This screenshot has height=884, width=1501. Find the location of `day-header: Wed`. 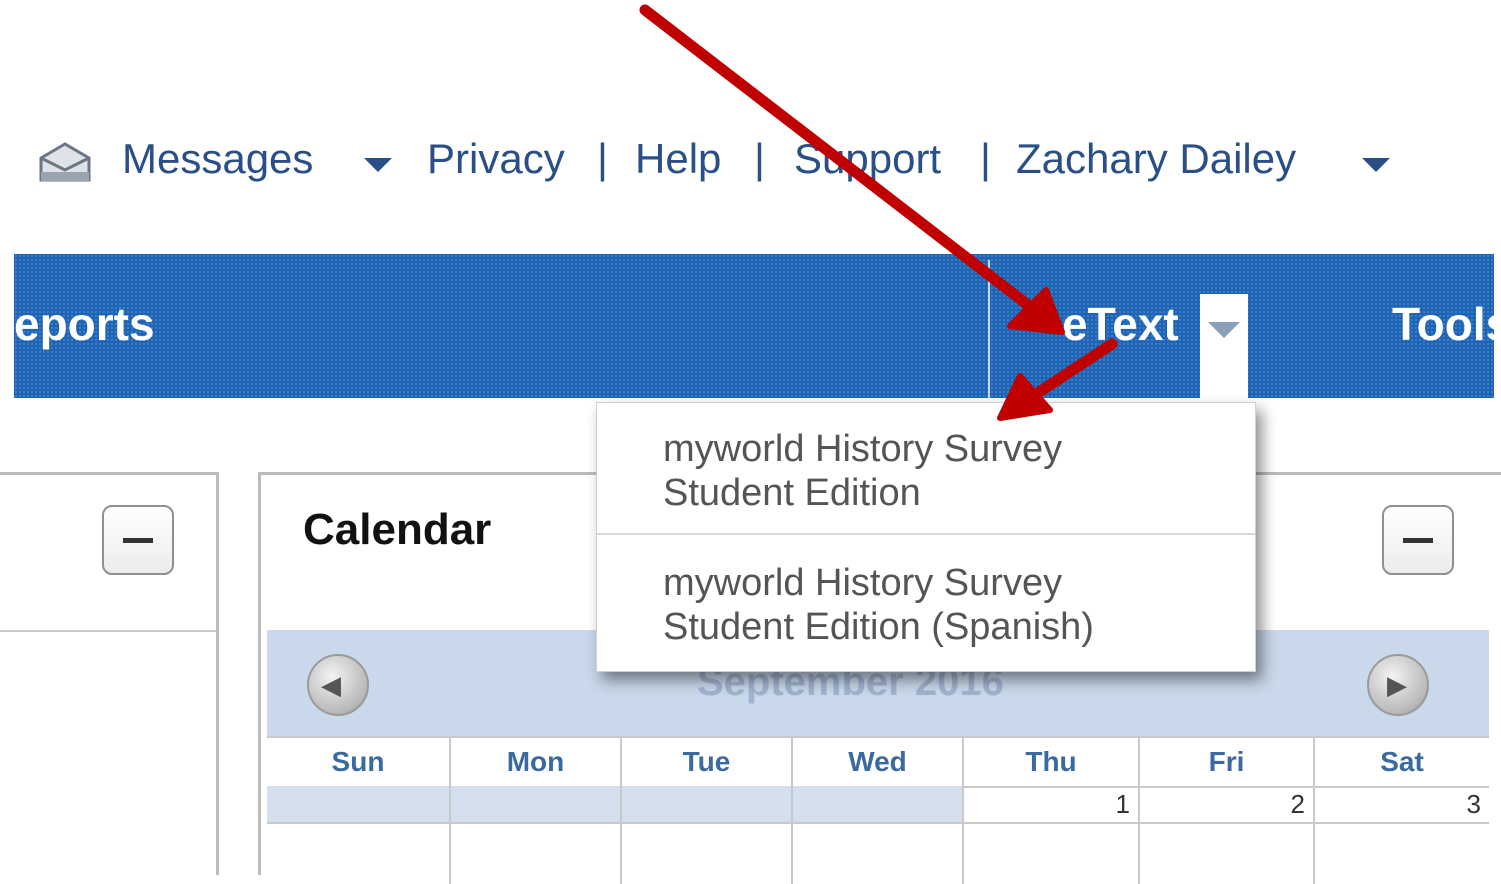

day-header: Wed is located at coordinates (876, 762).